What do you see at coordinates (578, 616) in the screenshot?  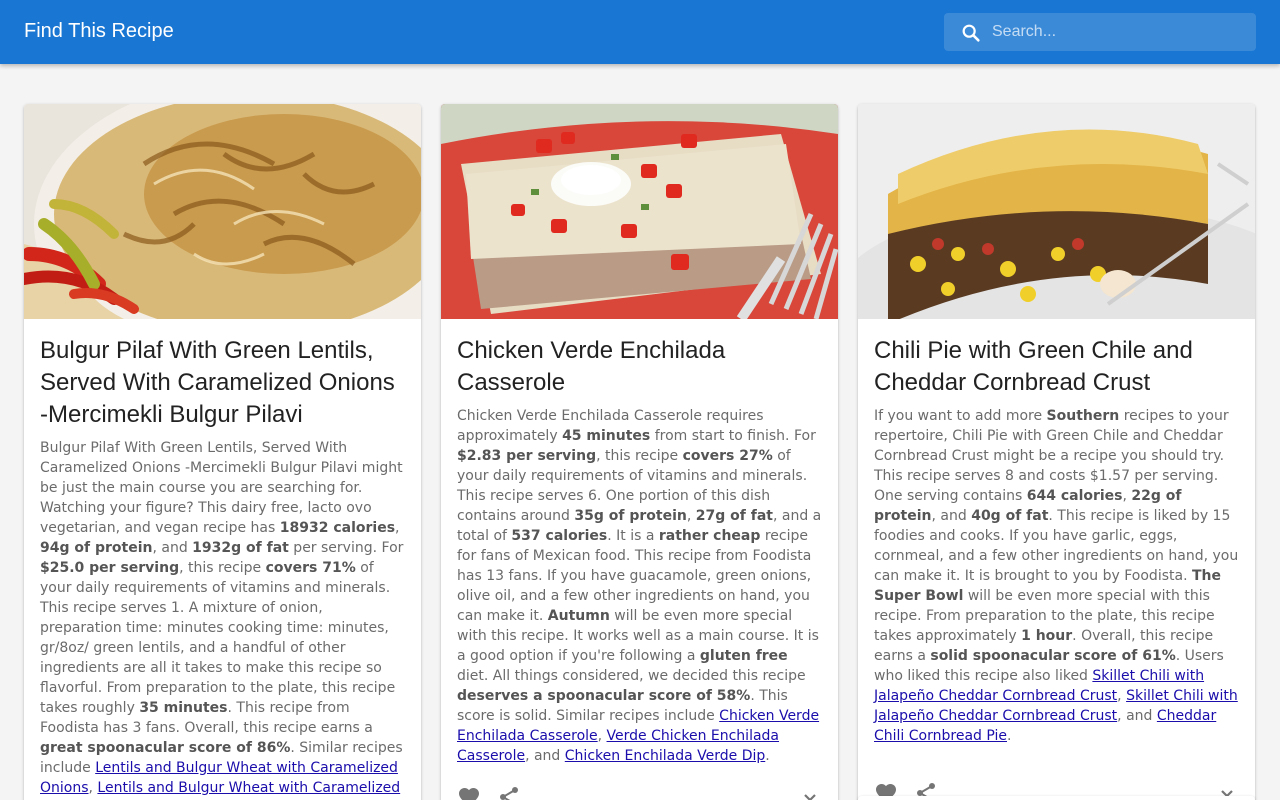 I see `summary-highlight: Autumn` at bounding box center [578, 616].